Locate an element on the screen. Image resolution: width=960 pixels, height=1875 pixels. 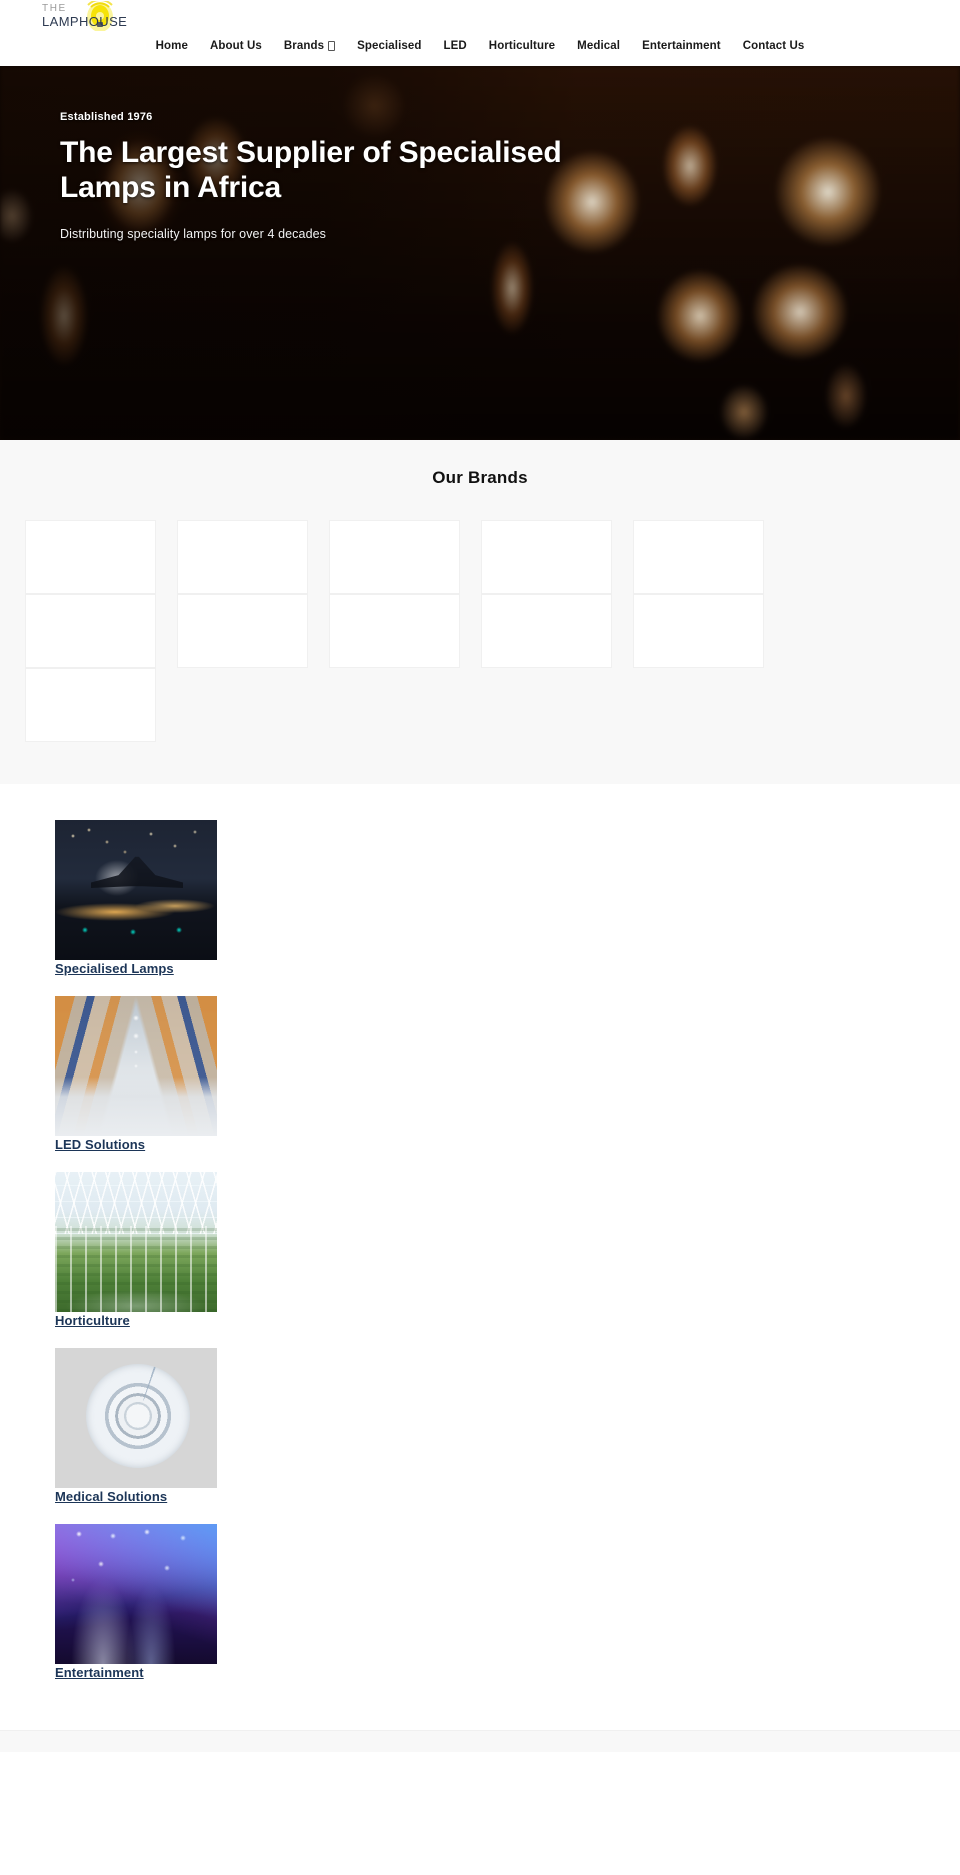
brand-logo: THE LAMPHOUSE is located at coordinates (100, 16).